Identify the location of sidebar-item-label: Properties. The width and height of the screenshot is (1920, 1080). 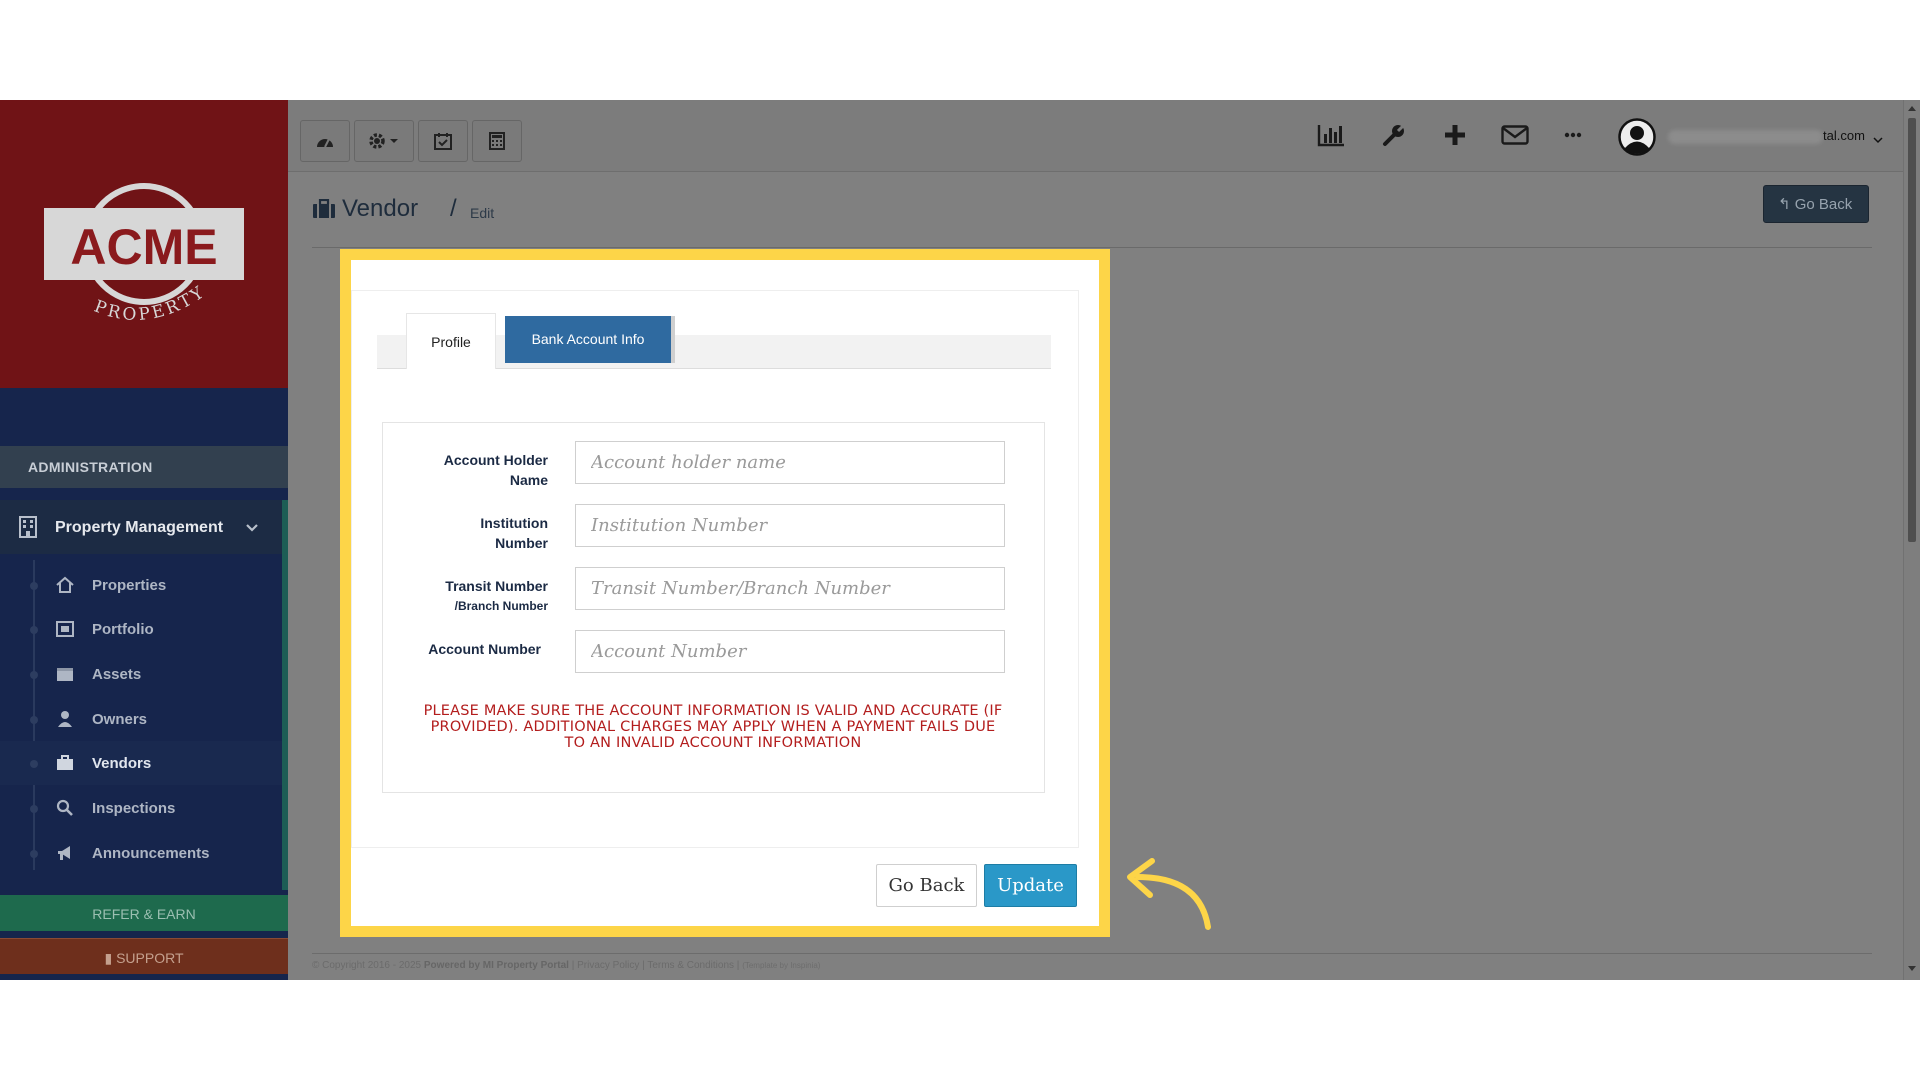
(129, 585).